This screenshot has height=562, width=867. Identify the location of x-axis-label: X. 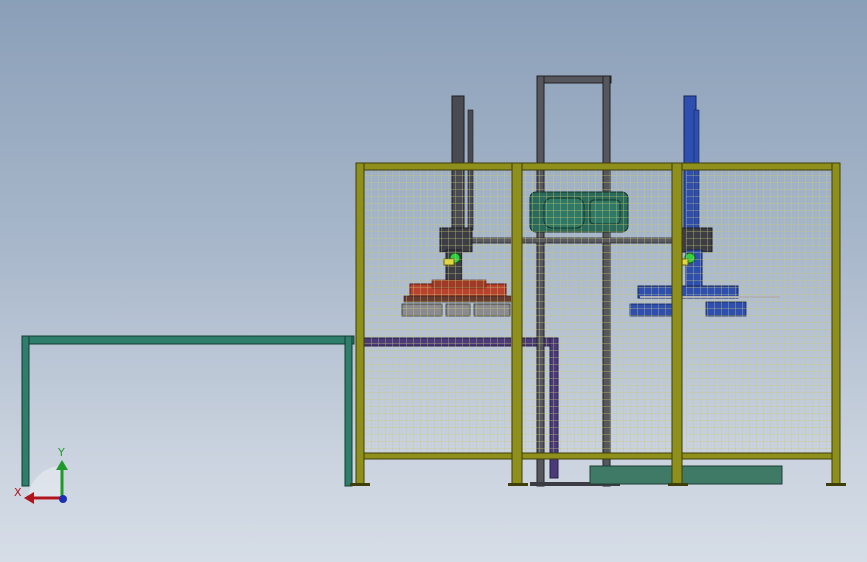
(18, 492).